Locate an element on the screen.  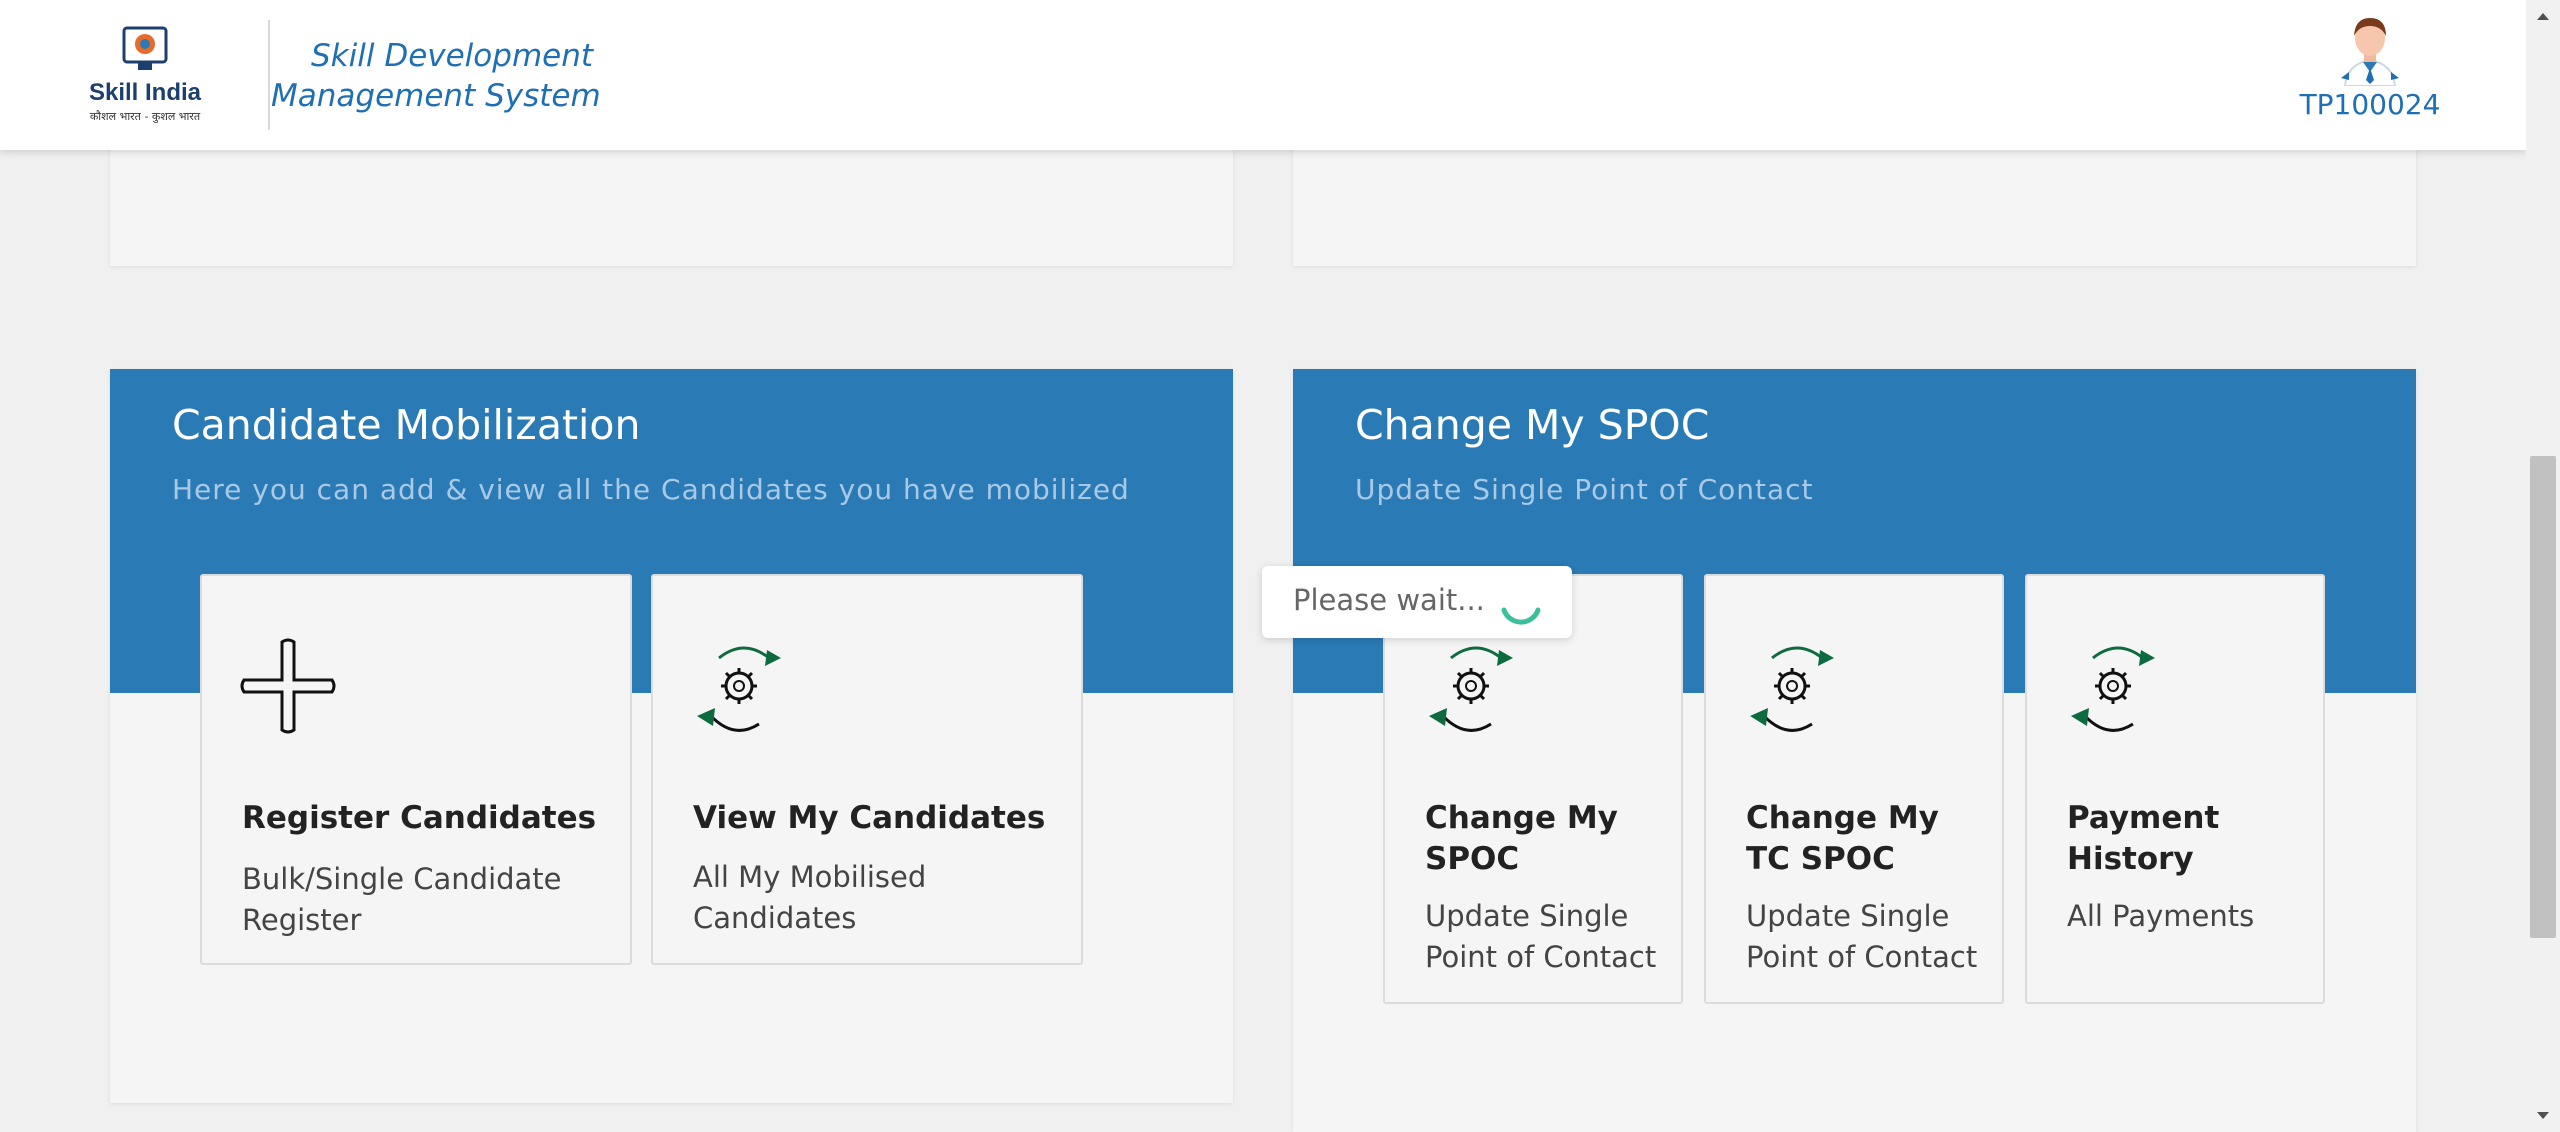
tile-title: Change My TC SPOC is located at coordinates (1842, 838).